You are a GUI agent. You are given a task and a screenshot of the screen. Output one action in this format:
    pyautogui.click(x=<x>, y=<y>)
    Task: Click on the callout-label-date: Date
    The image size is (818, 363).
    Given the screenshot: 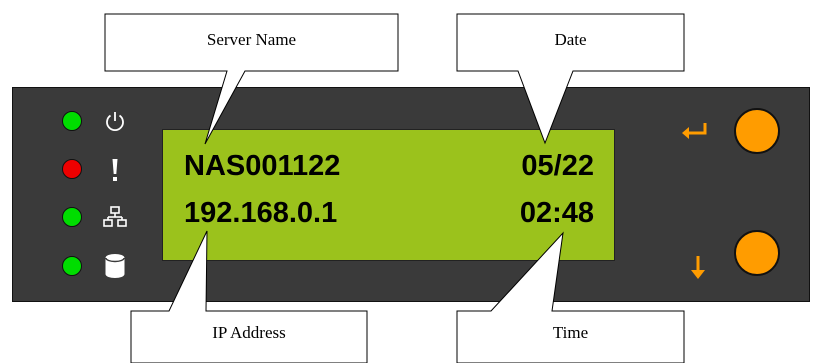 What is the action you would take?
    pyautogui.click(x=570, y=39)
    